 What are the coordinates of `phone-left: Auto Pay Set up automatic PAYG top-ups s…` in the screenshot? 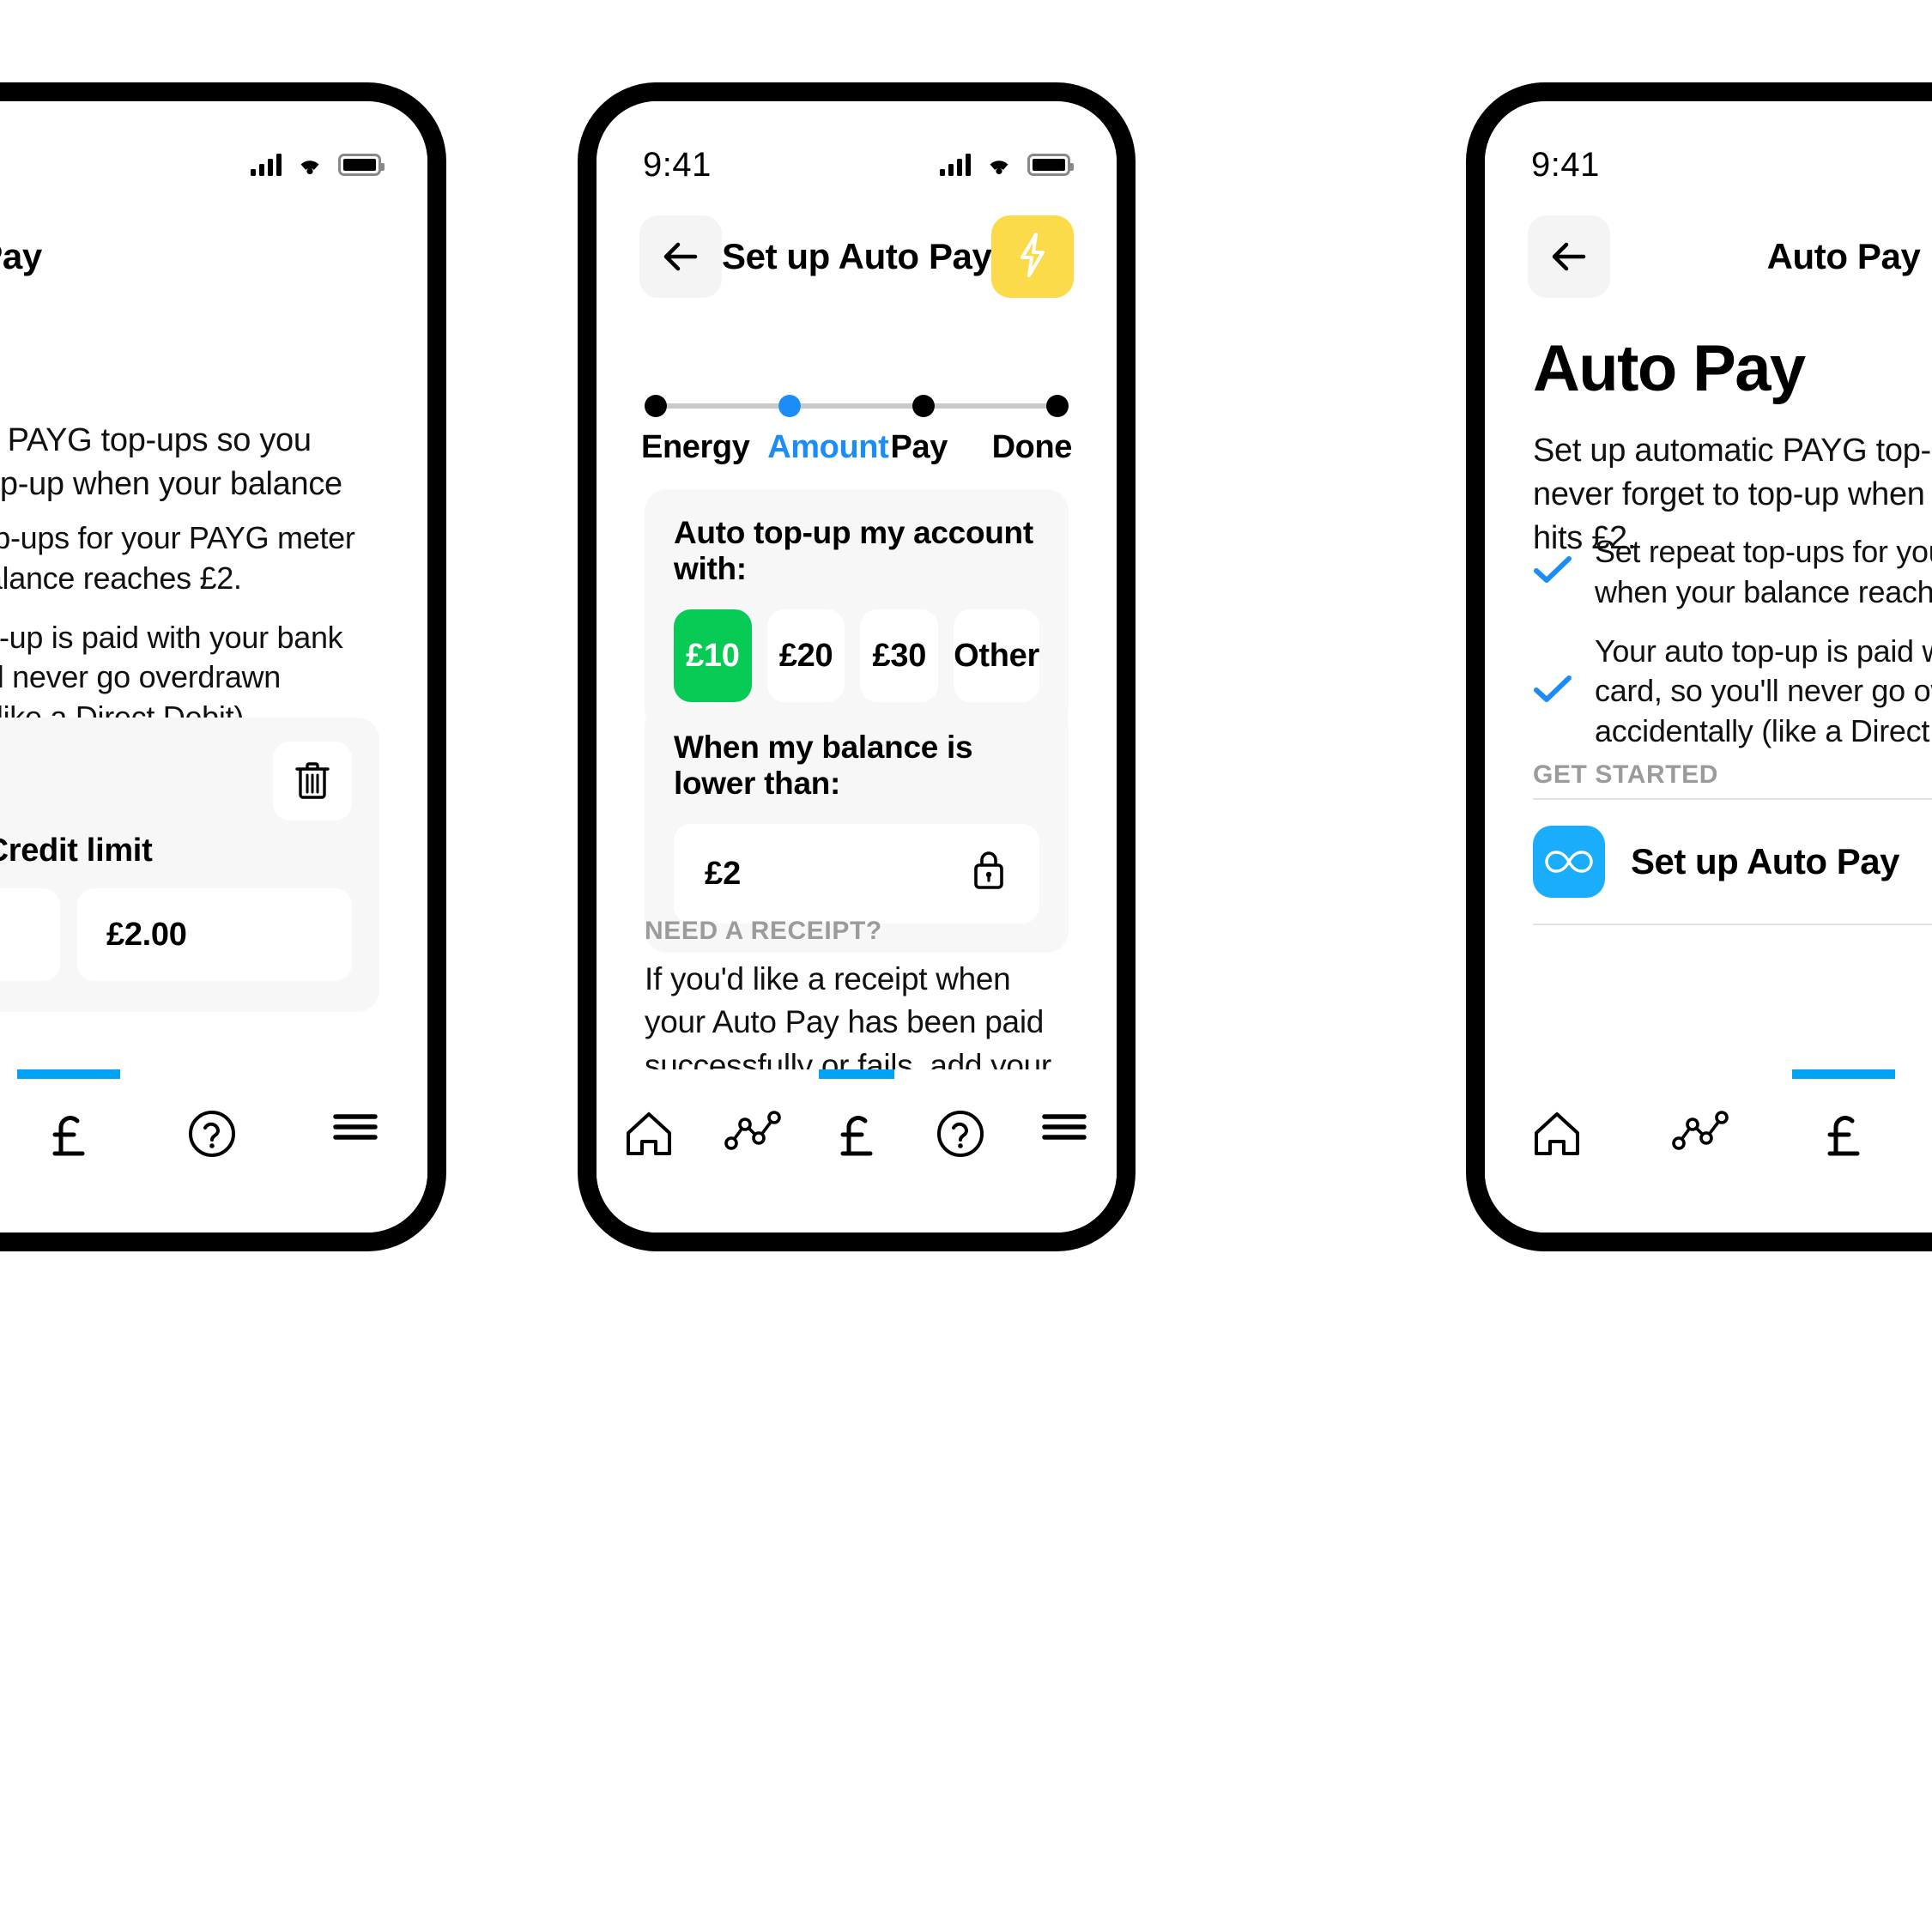 It's located at (223, 666).